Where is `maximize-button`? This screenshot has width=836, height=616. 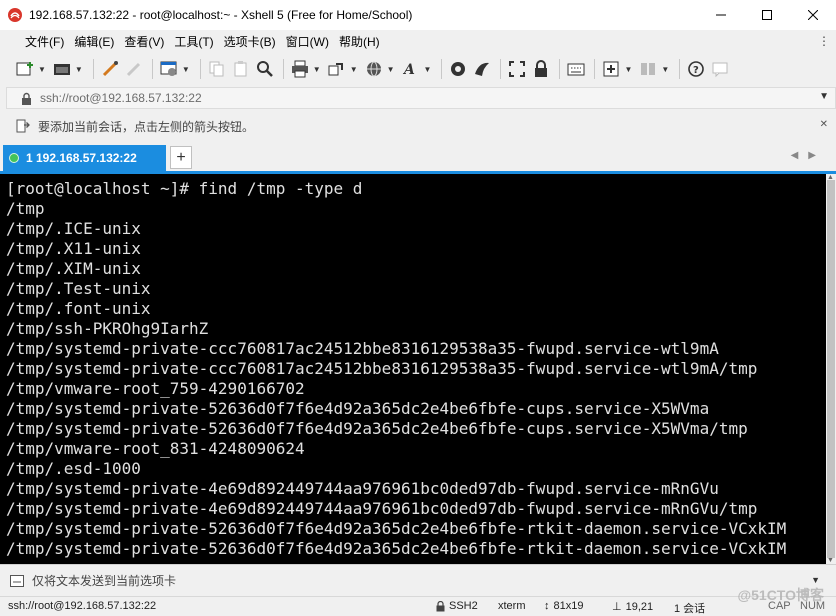 maximize-button is located at coordinates (767, 15).